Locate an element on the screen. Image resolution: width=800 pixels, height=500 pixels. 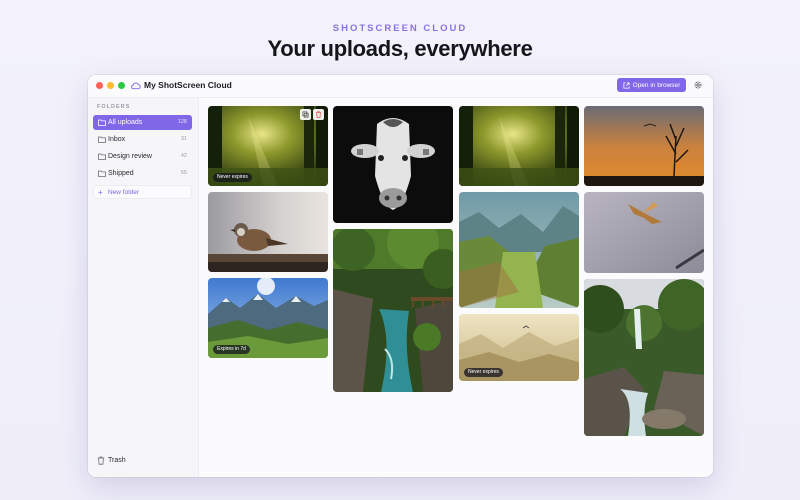
waterfall-image is located at coordinates (644, 357).